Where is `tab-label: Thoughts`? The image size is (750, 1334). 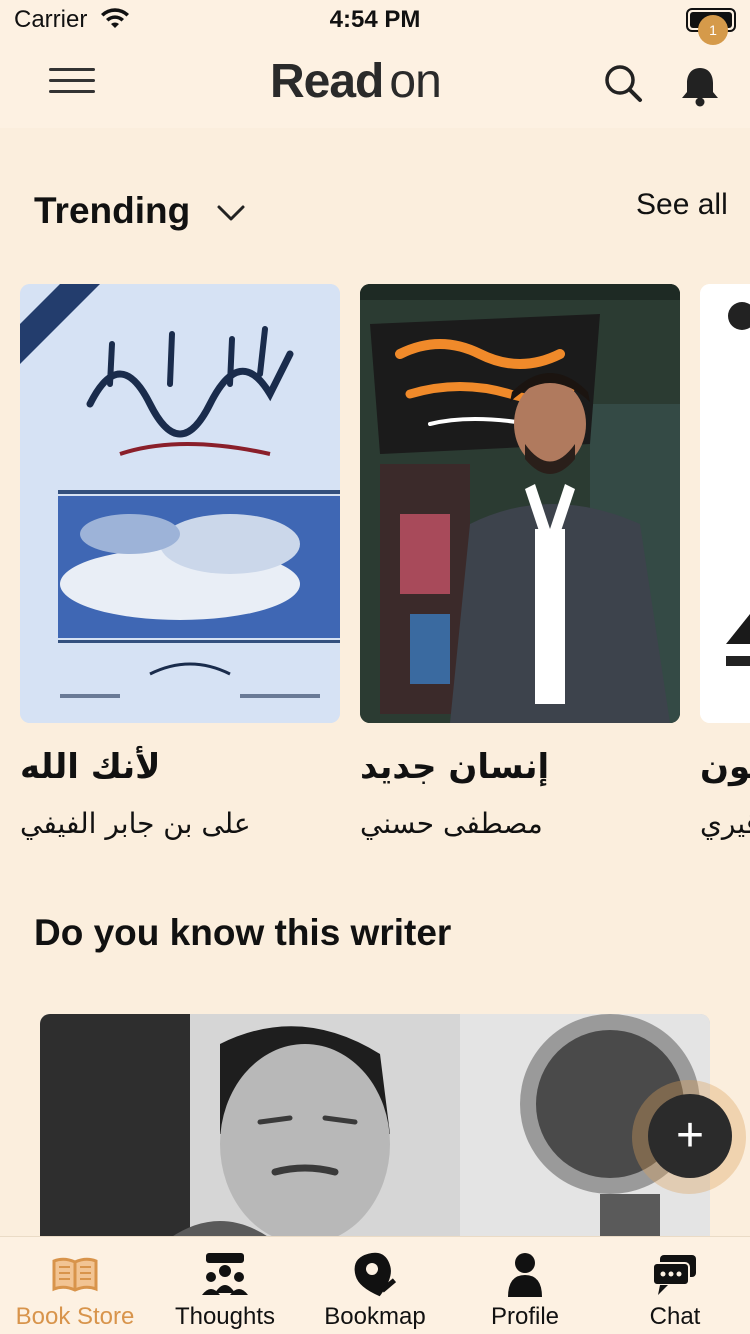 tab-label: Thoughts is located at coordinates (225, 1316).